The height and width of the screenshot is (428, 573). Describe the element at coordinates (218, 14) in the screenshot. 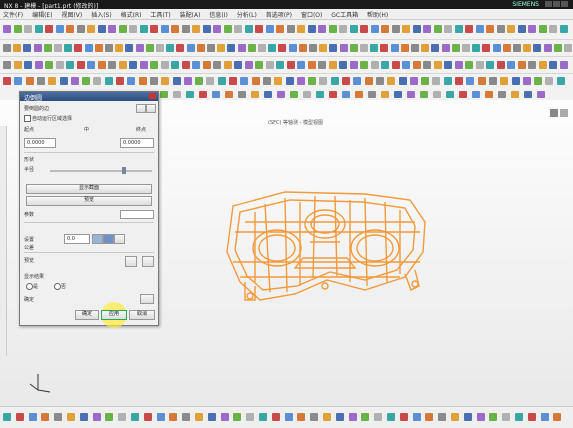

I see `menu-info: 信息(I)` at that location.